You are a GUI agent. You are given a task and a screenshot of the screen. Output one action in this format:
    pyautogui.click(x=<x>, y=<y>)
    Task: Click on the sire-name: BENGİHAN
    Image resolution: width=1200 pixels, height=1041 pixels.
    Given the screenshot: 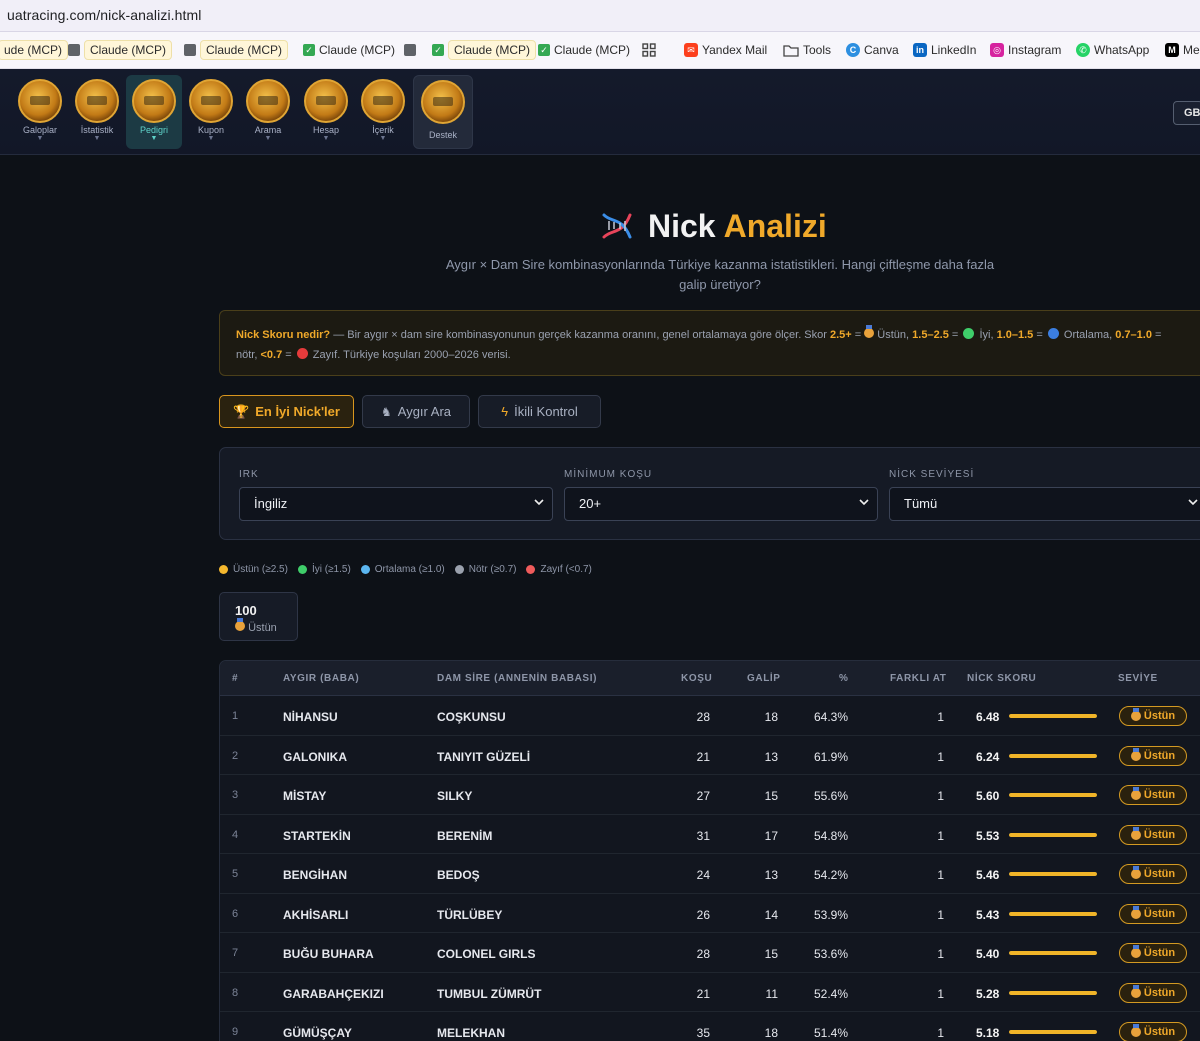 What is the action you would take?
    pyautogui.click(x=315, y=875)
    